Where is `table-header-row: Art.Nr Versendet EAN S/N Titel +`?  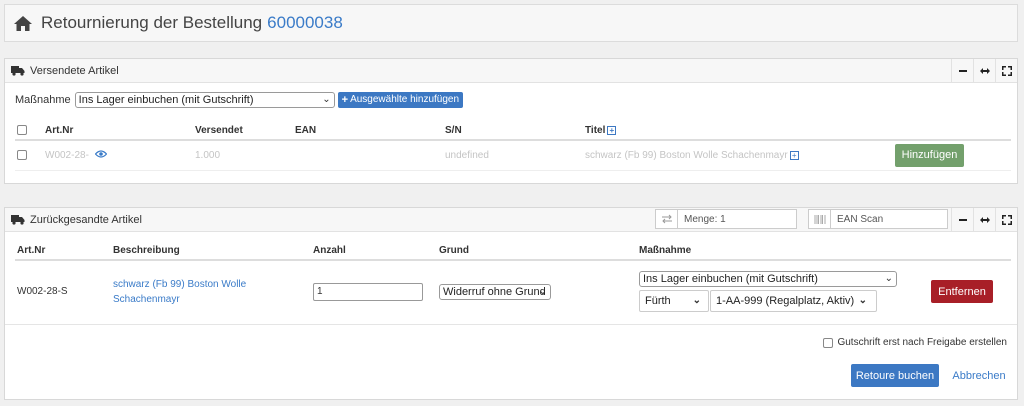 table-header-row: Art.Nr Versendet EAN S/N Titel + is located at coordinates (513, 131).